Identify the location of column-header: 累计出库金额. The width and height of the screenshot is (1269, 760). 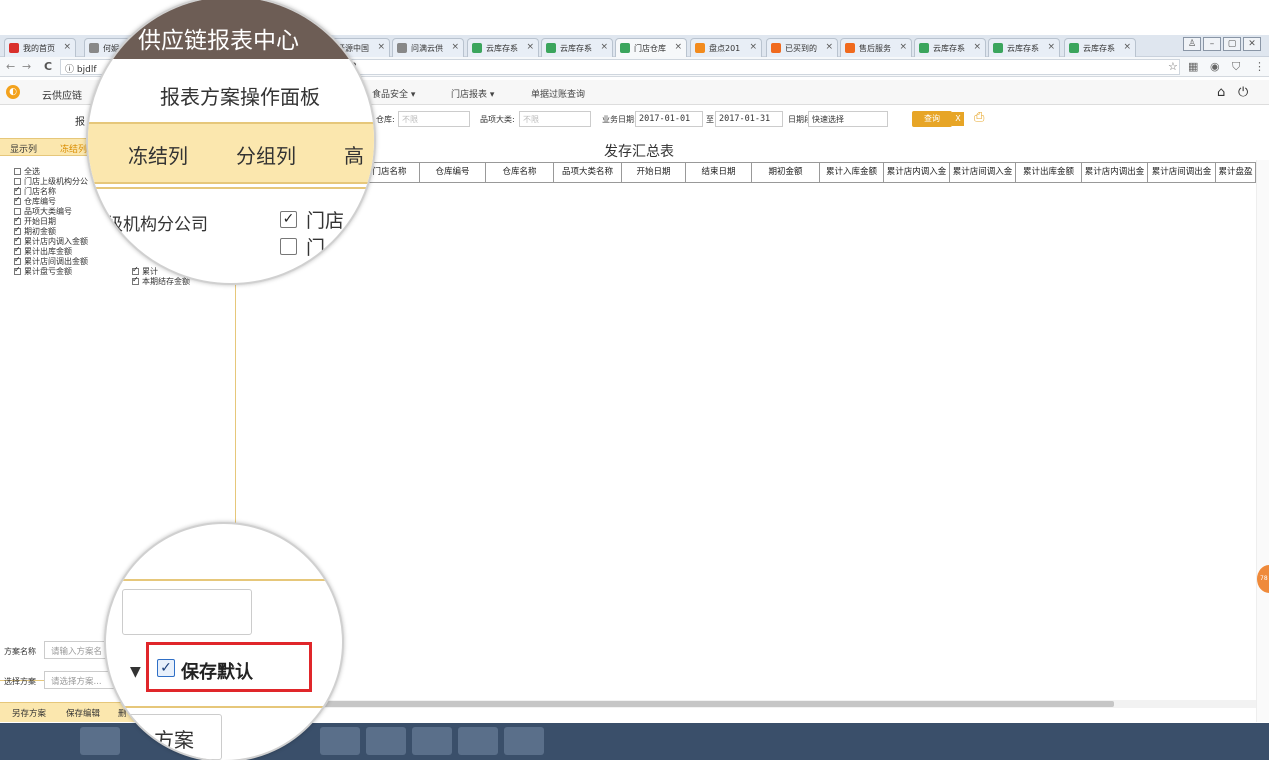
(1049, 172).